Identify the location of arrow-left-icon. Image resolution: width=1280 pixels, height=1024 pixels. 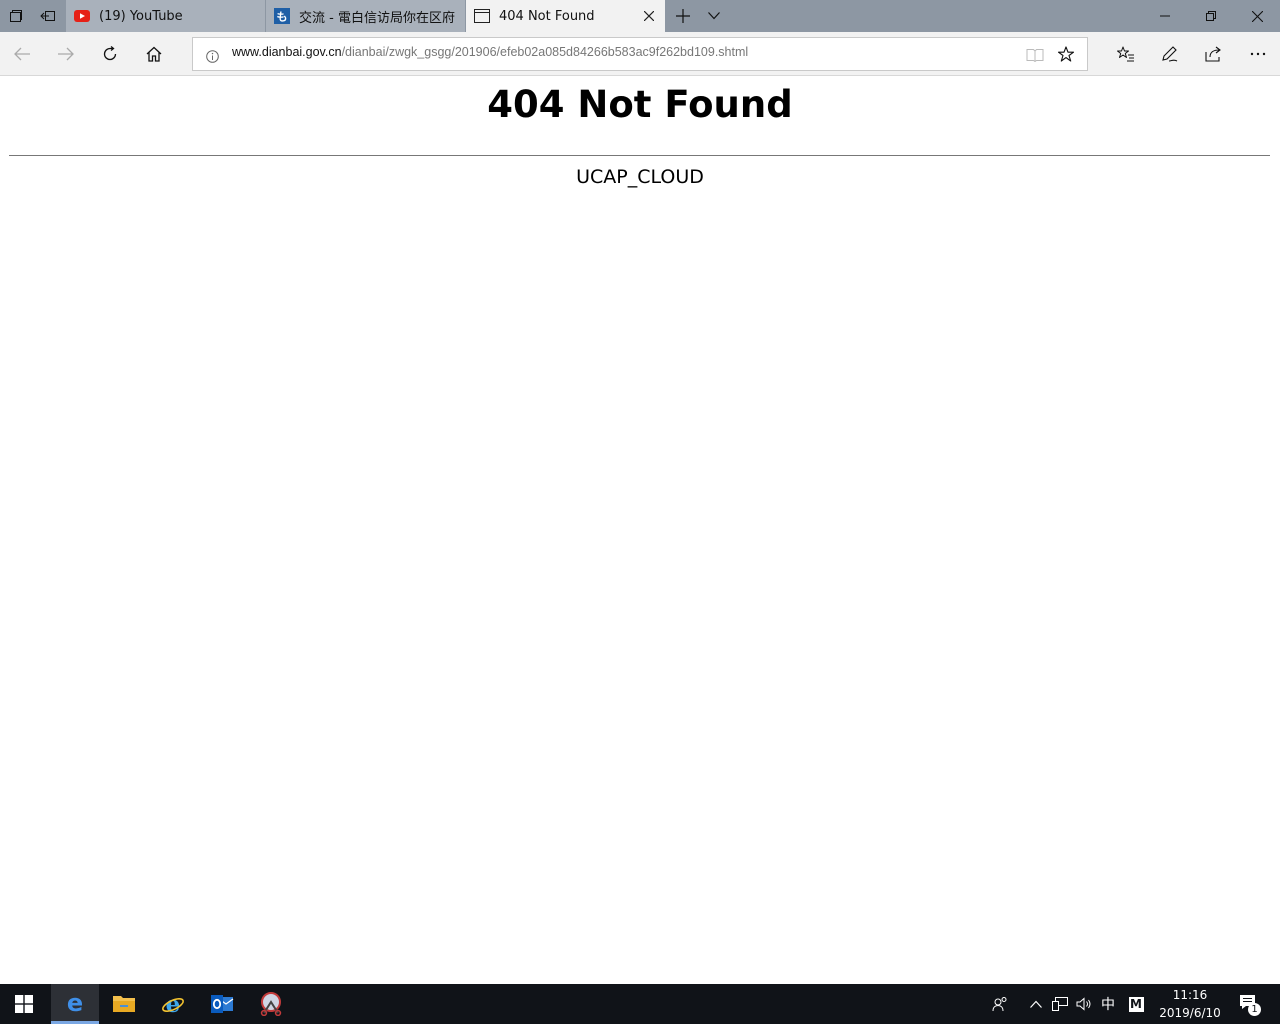
(22, 54).